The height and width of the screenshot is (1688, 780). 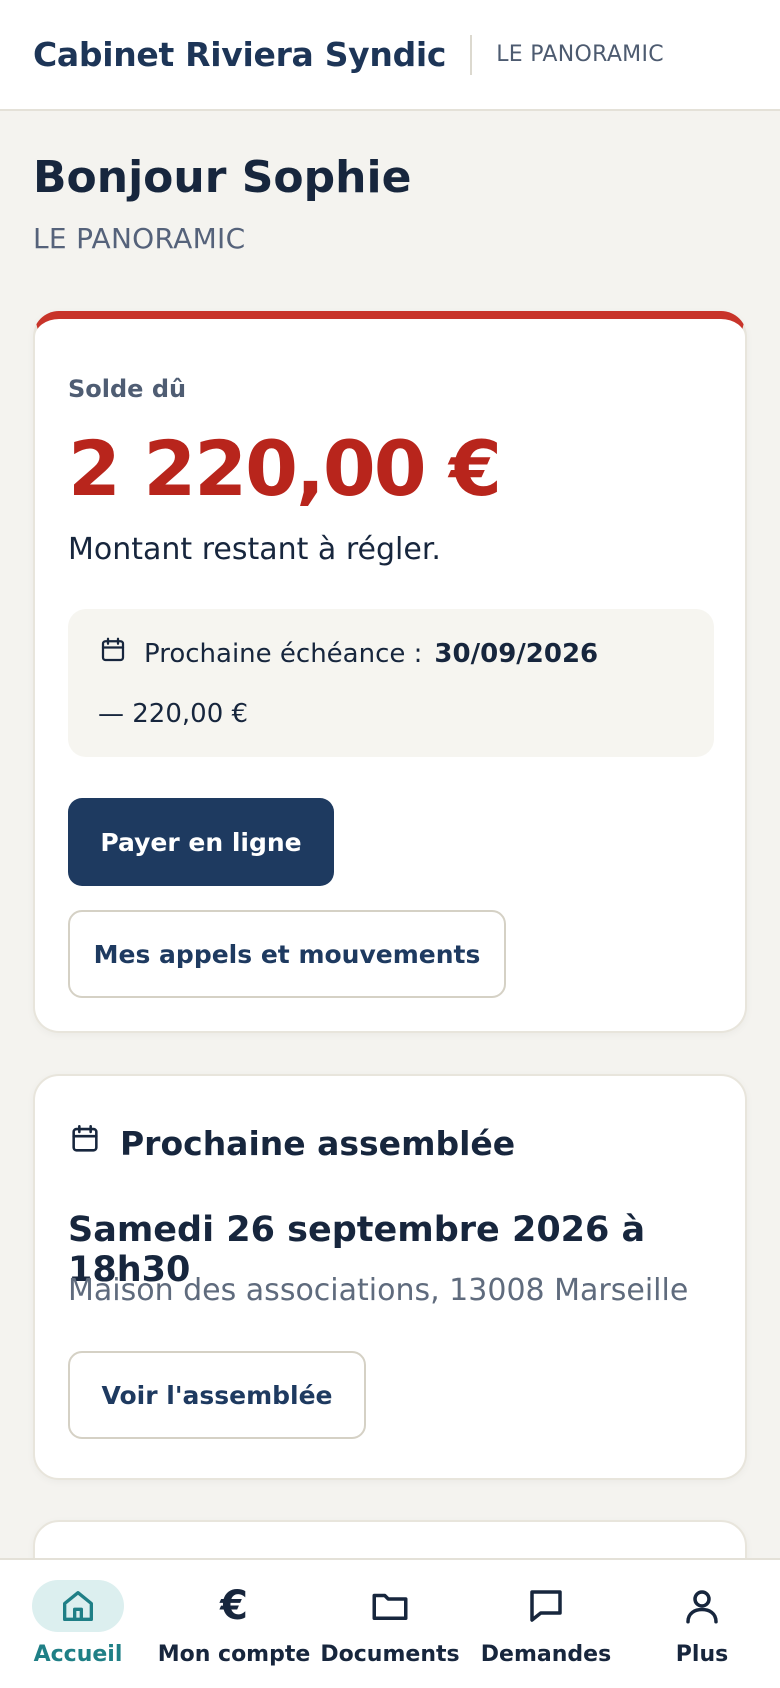 What do you see at coordinates (546, 1654) in the screenshot?
I see `nav-label-requests: Demandes` at bounding box center [546, 1654].